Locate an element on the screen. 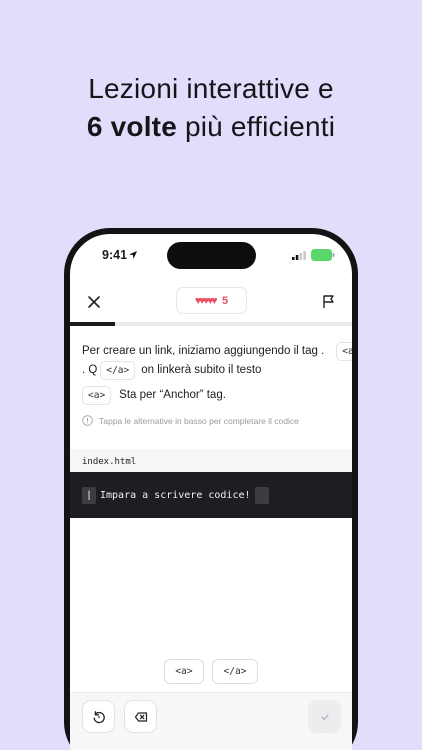 This screenshot has width=422, height=750. lesson-topbar: ♥♥♥♥♥ 5 is located at coordinates (211, 304).